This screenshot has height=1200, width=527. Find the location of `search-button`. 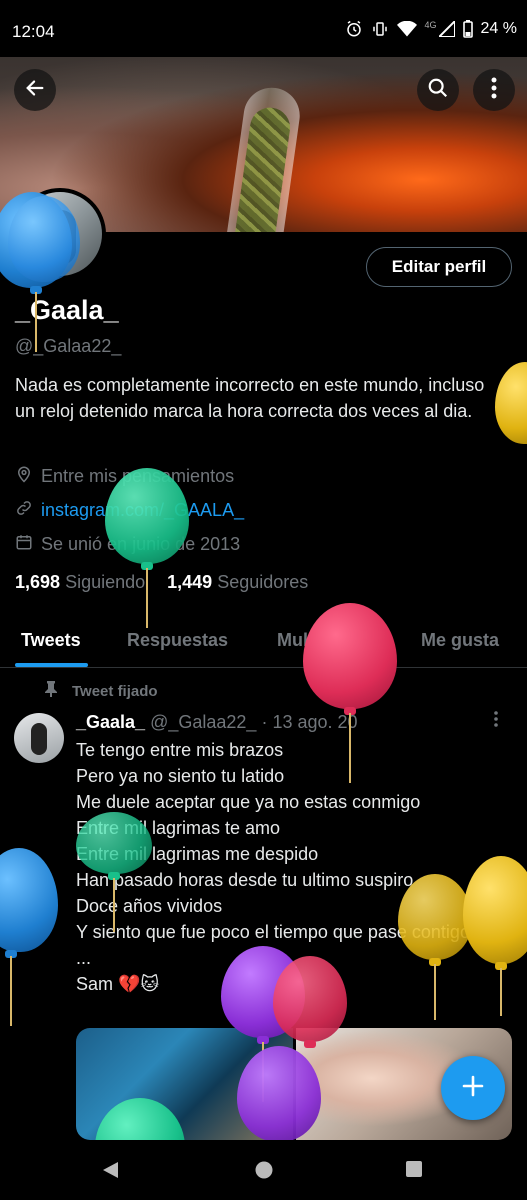

search-button is located at coordinates (438, 90).